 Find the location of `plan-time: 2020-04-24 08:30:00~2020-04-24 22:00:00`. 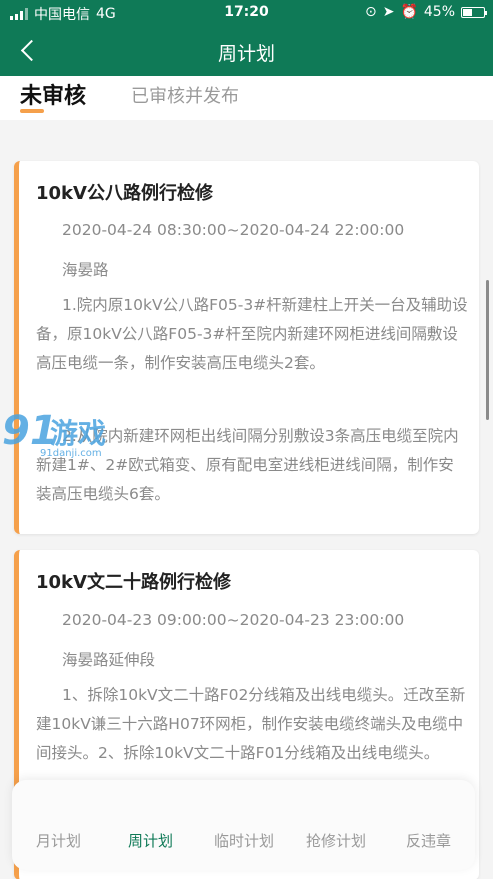

plan-time: 2020-04-24 08:30:00~2020-04-24 22:00:00 is located at coordinates (233, 230).